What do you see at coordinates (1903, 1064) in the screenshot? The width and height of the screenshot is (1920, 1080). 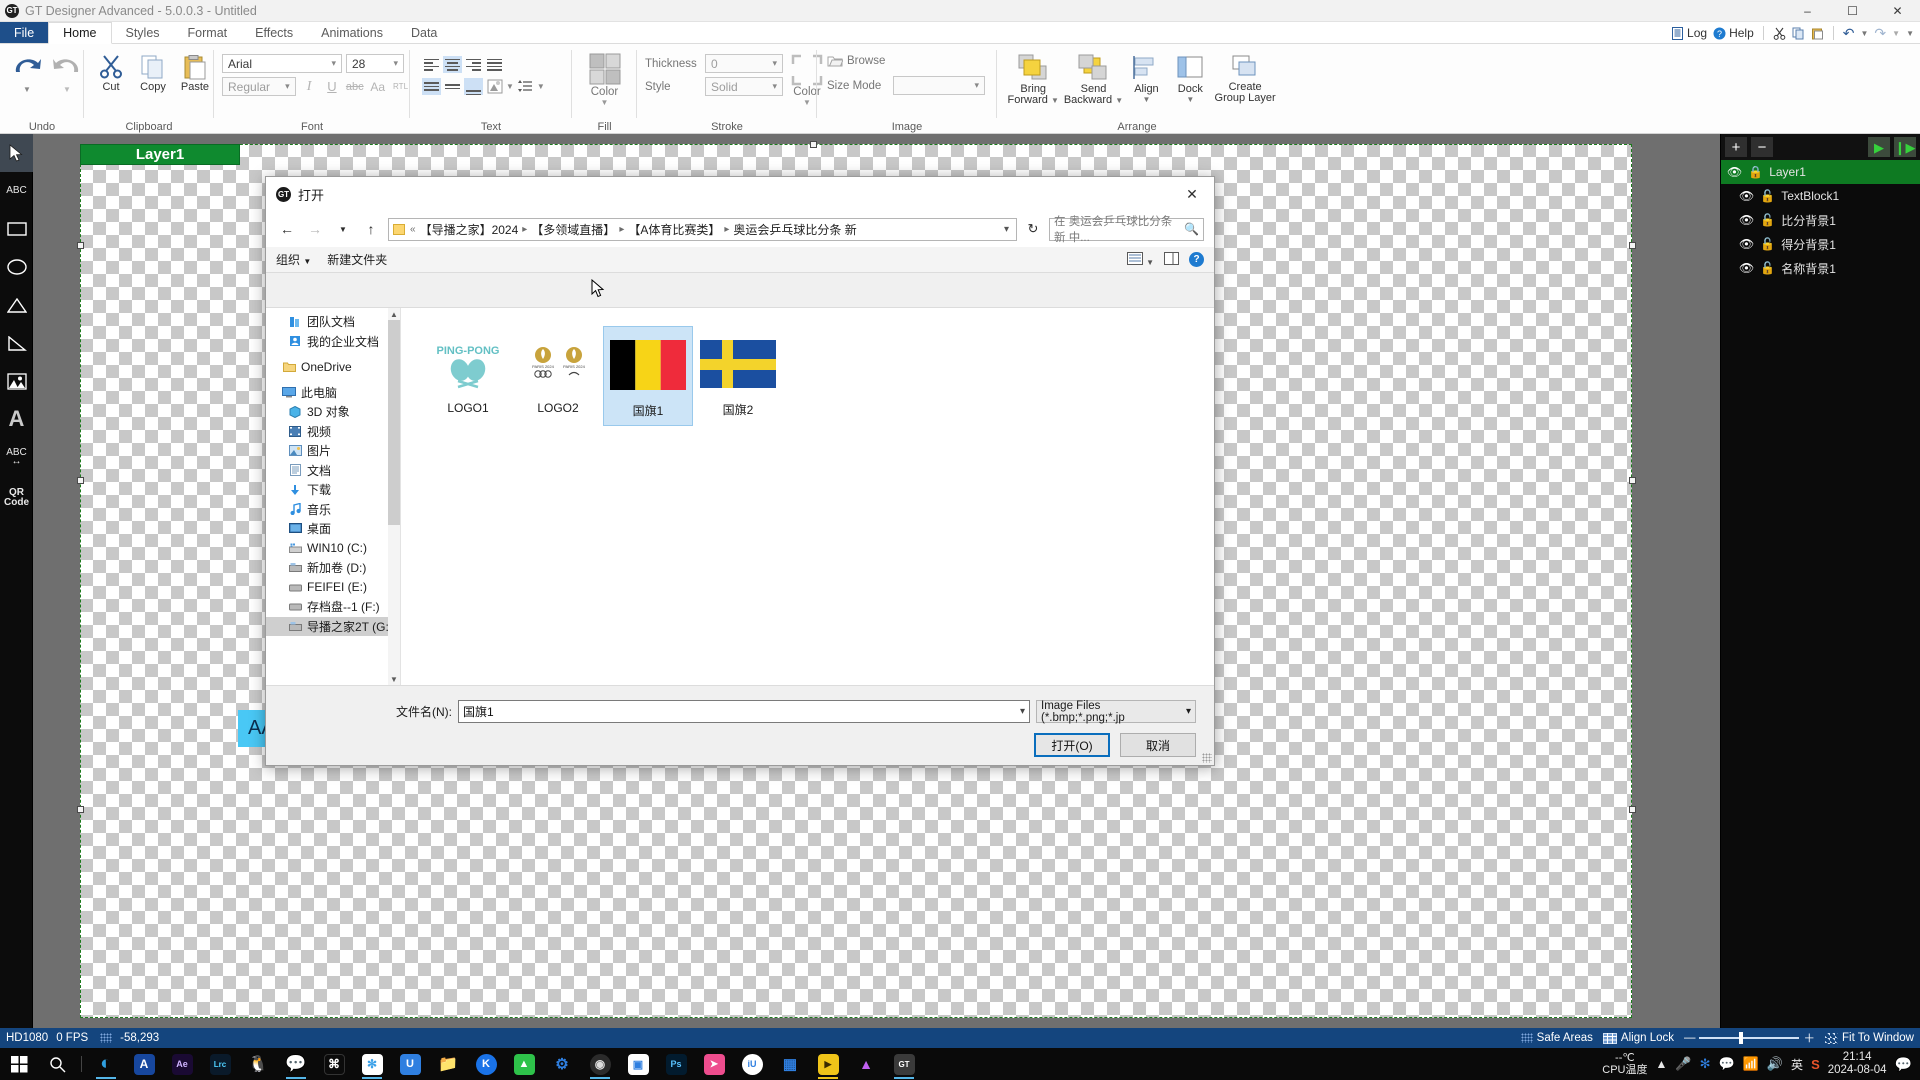 I see `notification-icon: 💬` at bounding box center [1903, 1064].